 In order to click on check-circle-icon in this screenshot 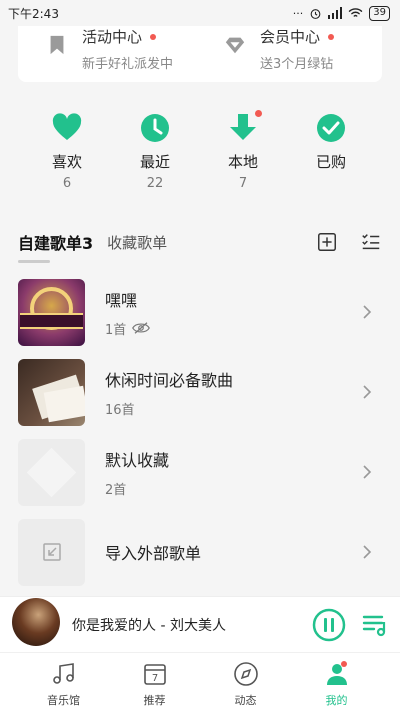, I will do `click(331, 128)`.